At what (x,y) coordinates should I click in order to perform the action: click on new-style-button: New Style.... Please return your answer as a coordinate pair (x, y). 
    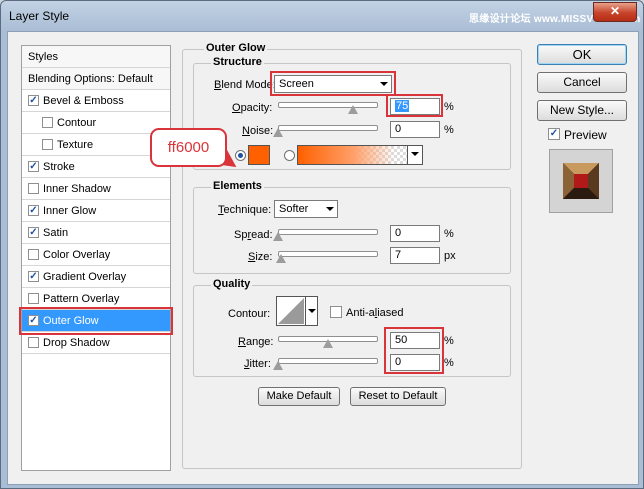
    Looking at the image, I should click on (582, 110).